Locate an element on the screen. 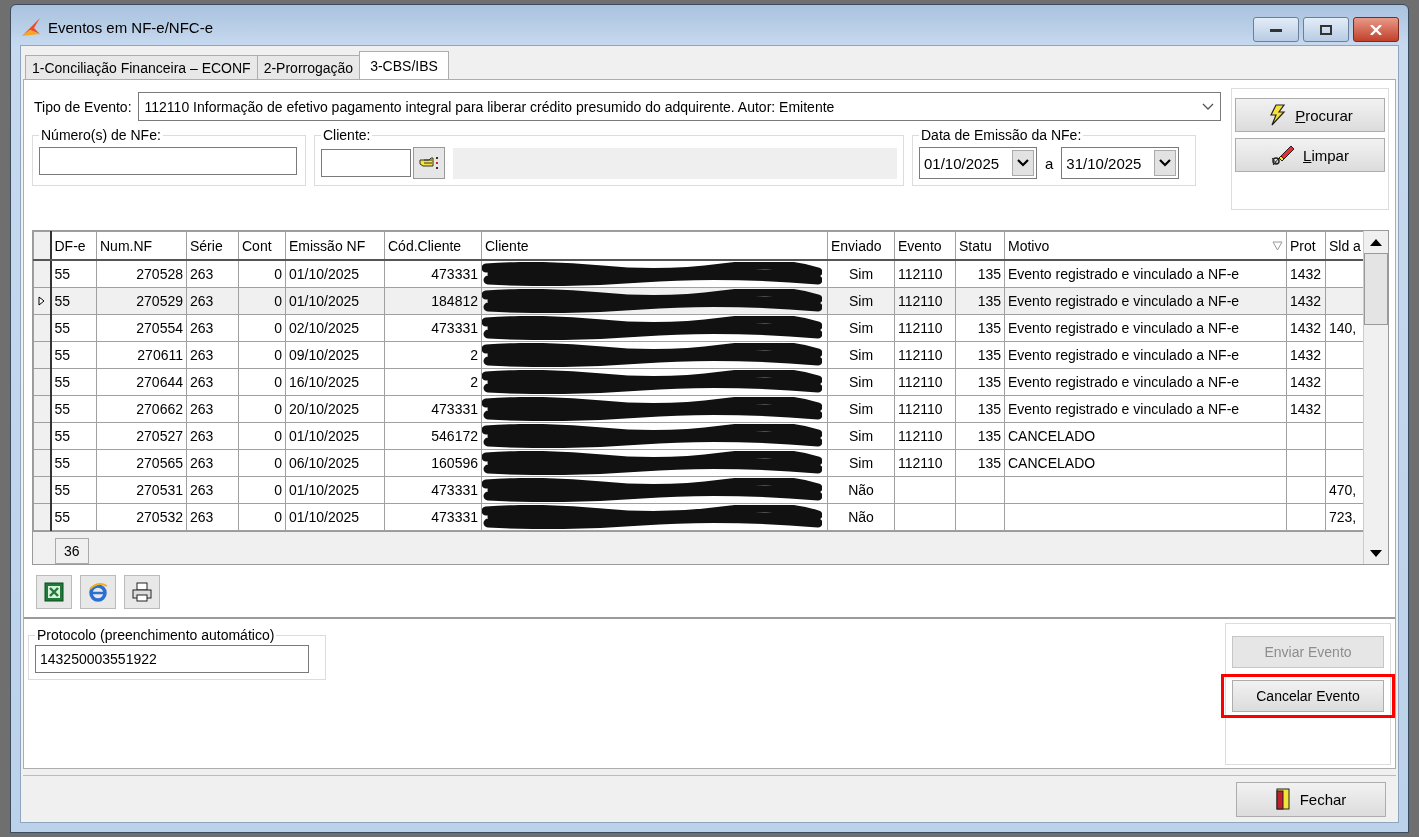  table-cell: 270611 is located at coordinates (141, 355).